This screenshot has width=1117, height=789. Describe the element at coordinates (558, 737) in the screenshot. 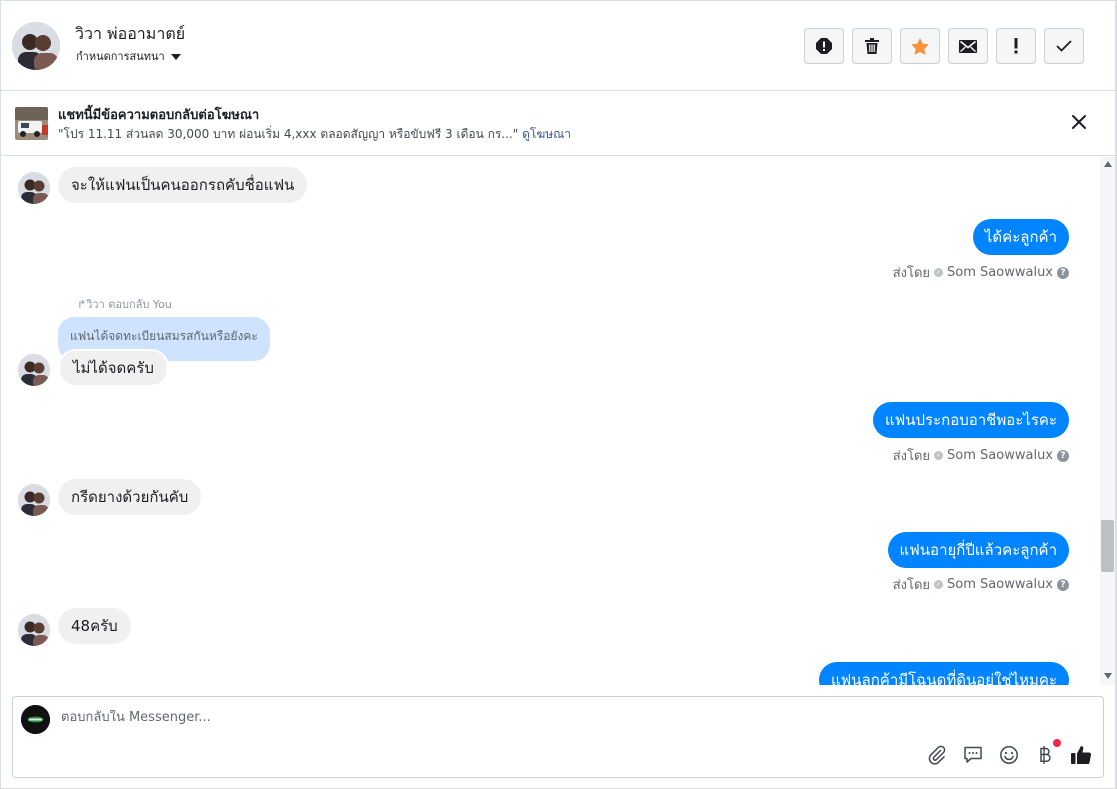

I see `message-composer` at that location.